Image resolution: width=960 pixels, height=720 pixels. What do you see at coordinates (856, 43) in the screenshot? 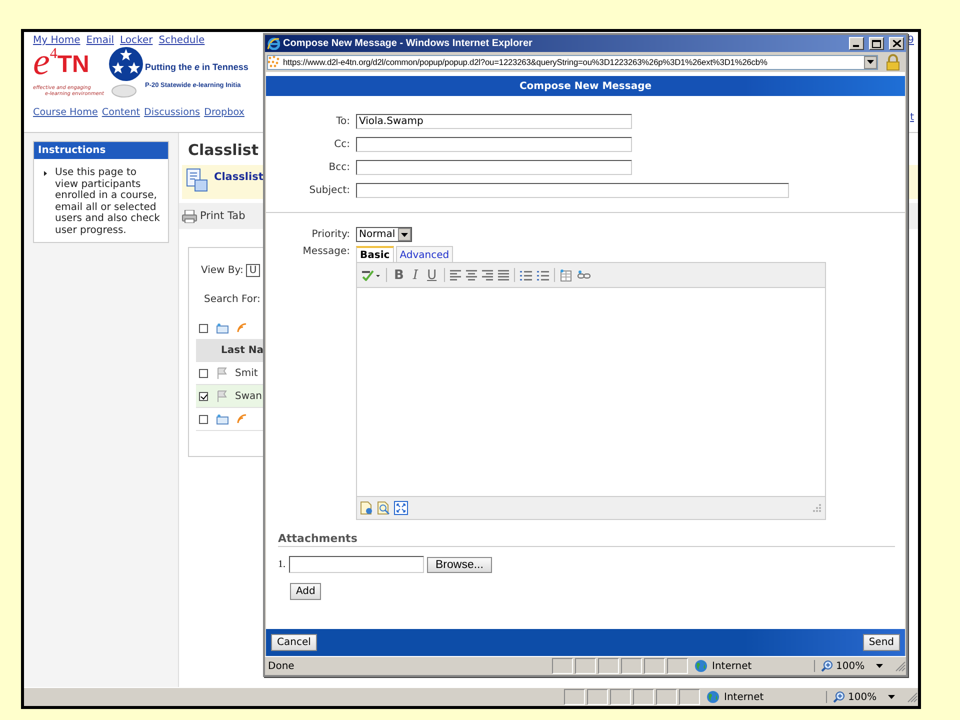
I see `minimize-button` at bounding box center [856, 43].